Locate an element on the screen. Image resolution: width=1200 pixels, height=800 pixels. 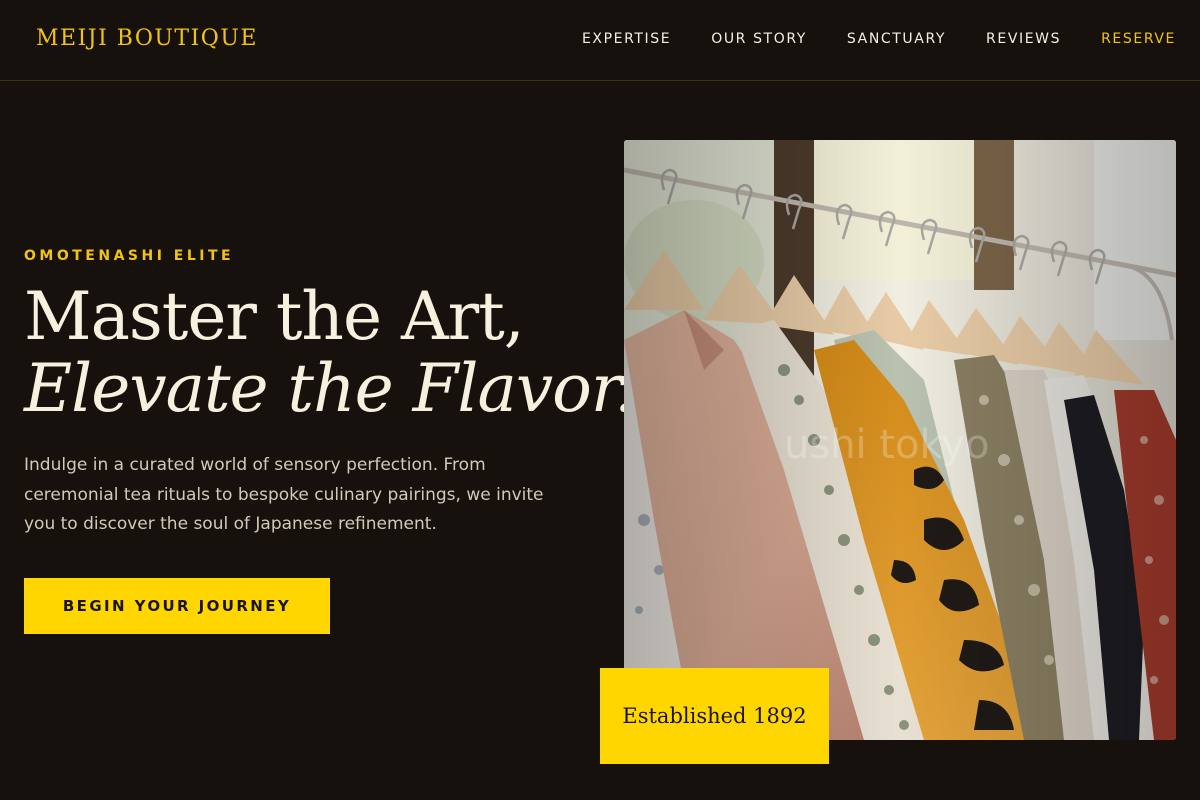
hero-eyebrow: OMOTENASHI ELITE is located at coordinates (129, 256).